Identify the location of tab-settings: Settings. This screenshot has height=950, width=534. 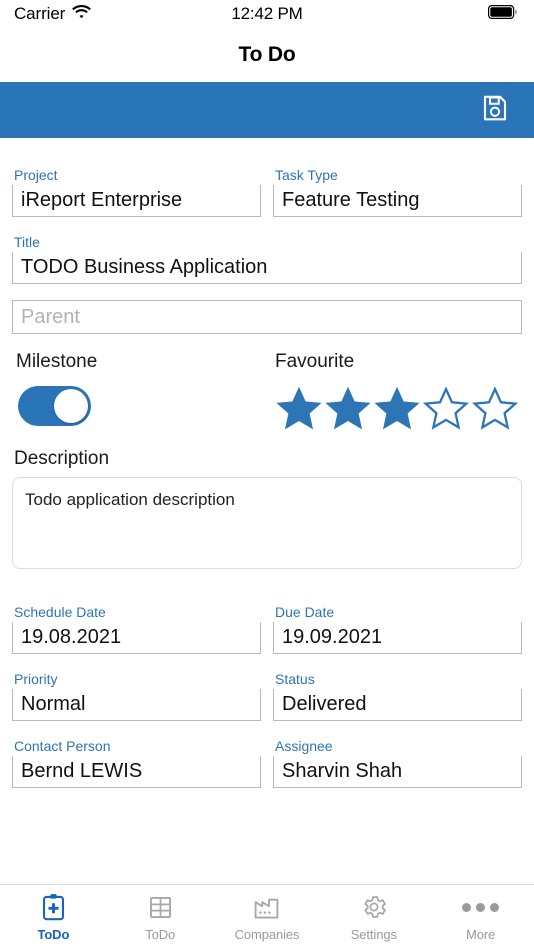
(373, 917).